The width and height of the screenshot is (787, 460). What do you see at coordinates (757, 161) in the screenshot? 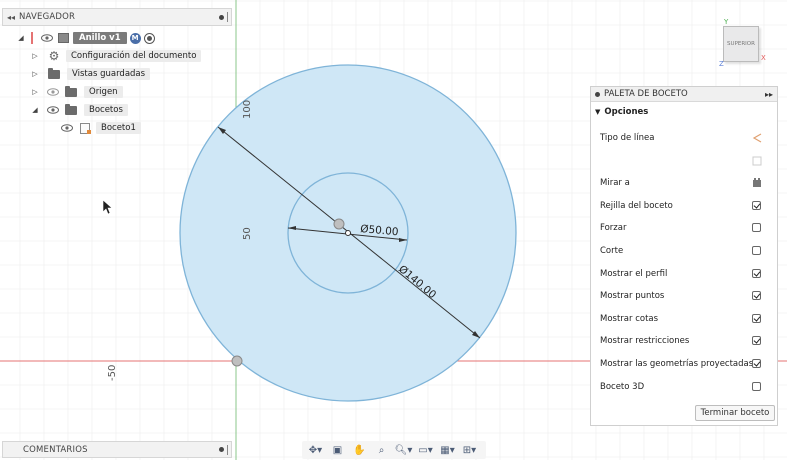
I see `construction-icon` at bounding box center [757, 161].